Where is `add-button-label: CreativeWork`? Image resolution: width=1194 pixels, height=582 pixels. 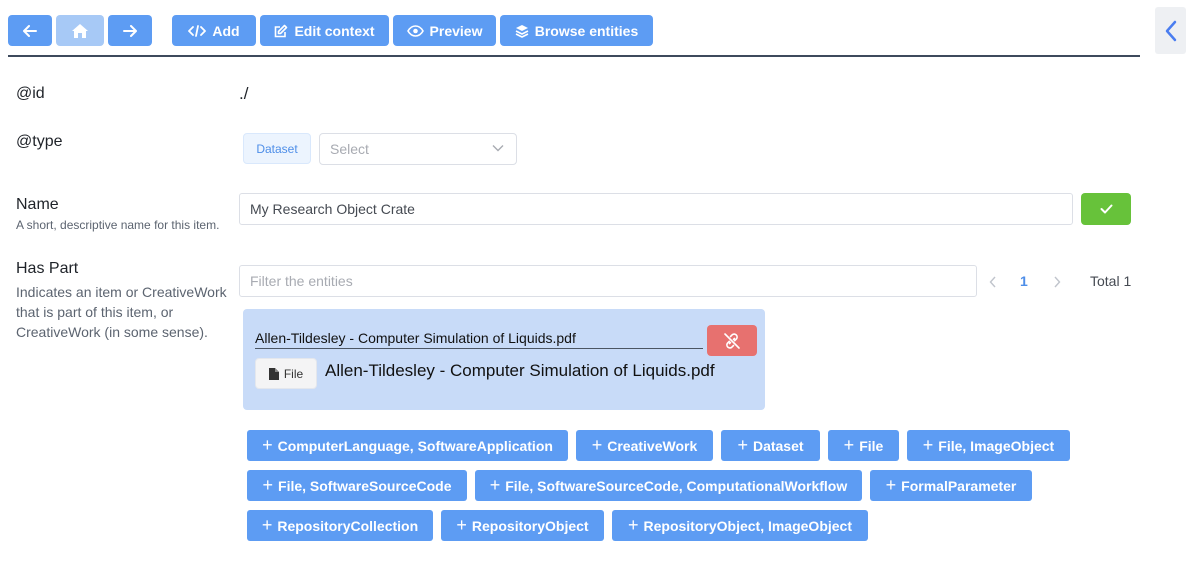
add-button-label: CreativeWork is located at coordinates (652, 445).